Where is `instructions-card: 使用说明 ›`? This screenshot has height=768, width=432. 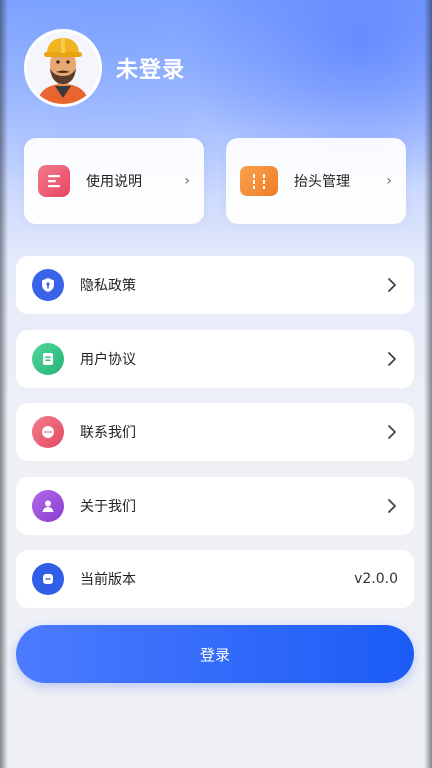
instructions-card: 使用说明 › is located at coordinates (114, 181).